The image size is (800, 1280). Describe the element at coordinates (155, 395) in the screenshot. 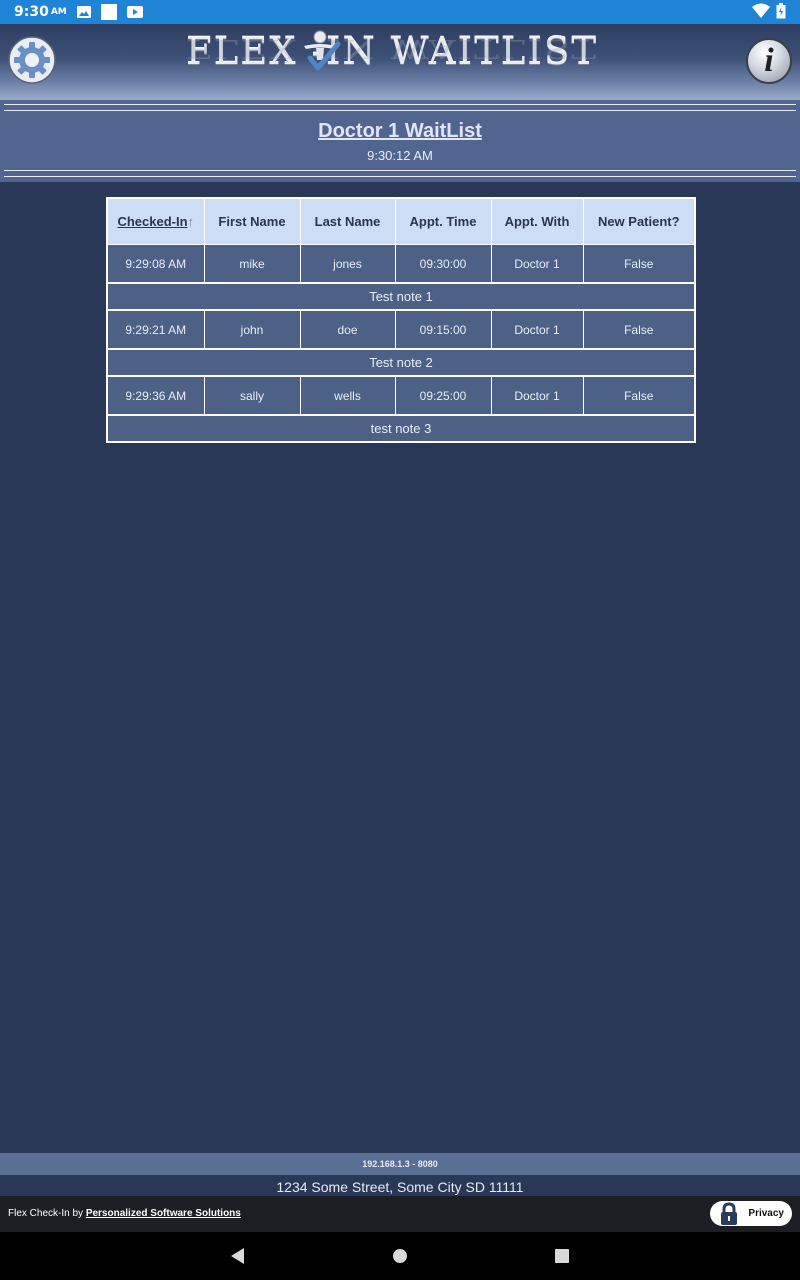

I see `cell-checked-in: 9:29:36 AM` at that location.